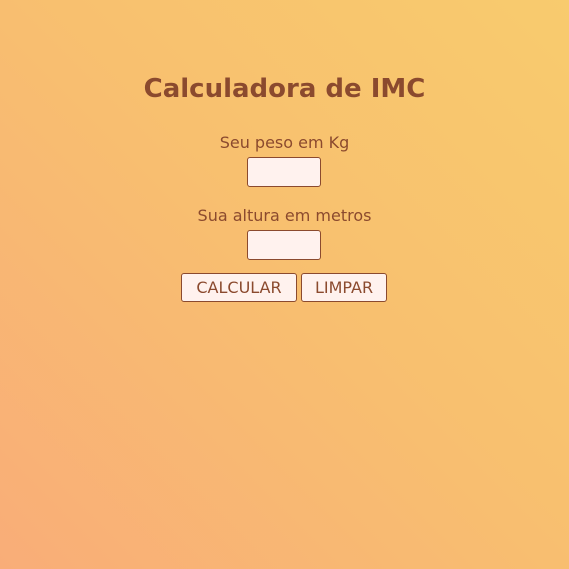  I want to click on weight-input, so click(284, 172).